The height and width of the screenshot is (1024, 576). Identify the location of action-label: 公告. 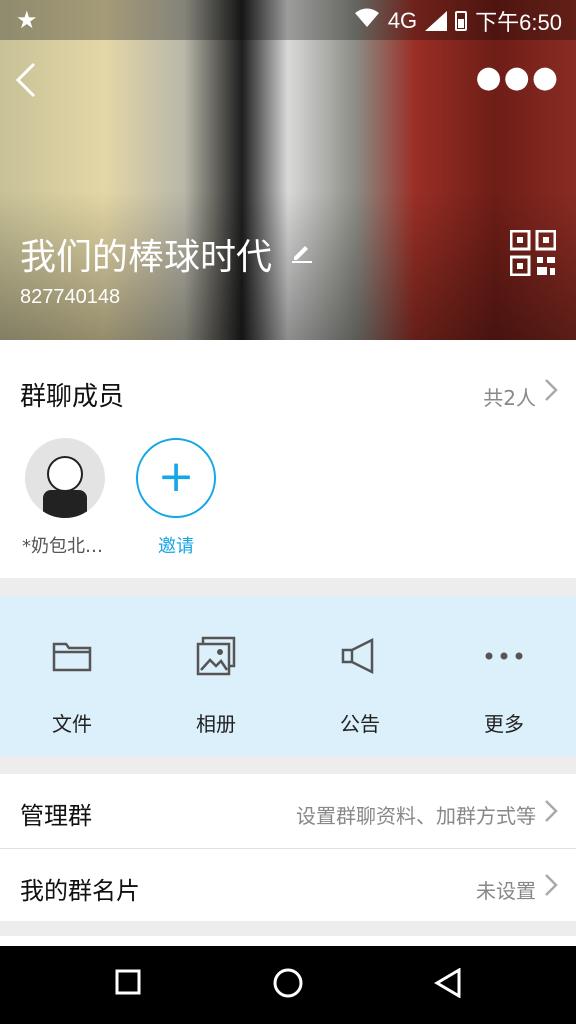
(360, 724).